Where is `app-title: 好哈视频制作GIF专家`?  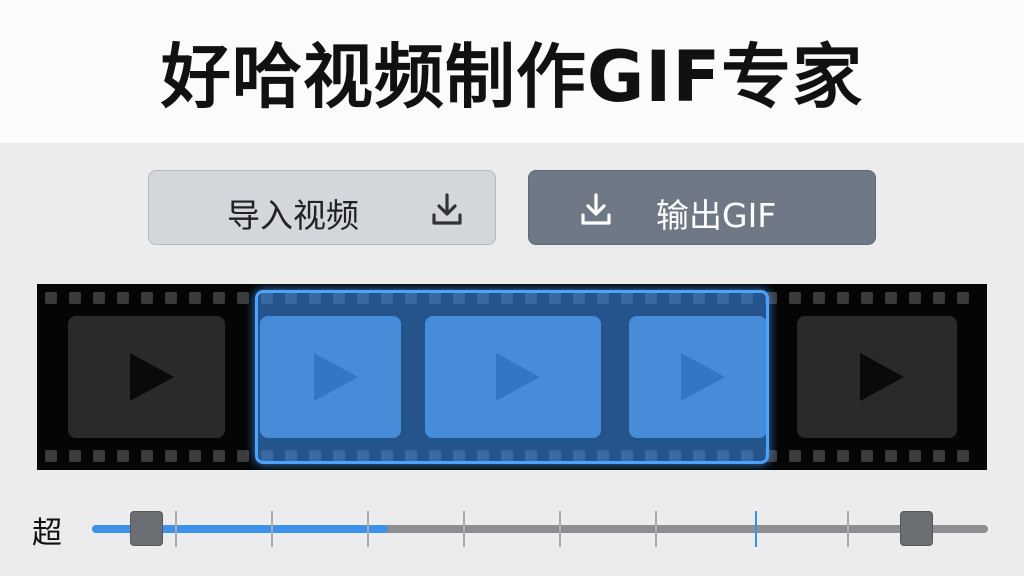 app-title: 好哈视频制作GIF专家 is located at coordinates (512, 77).